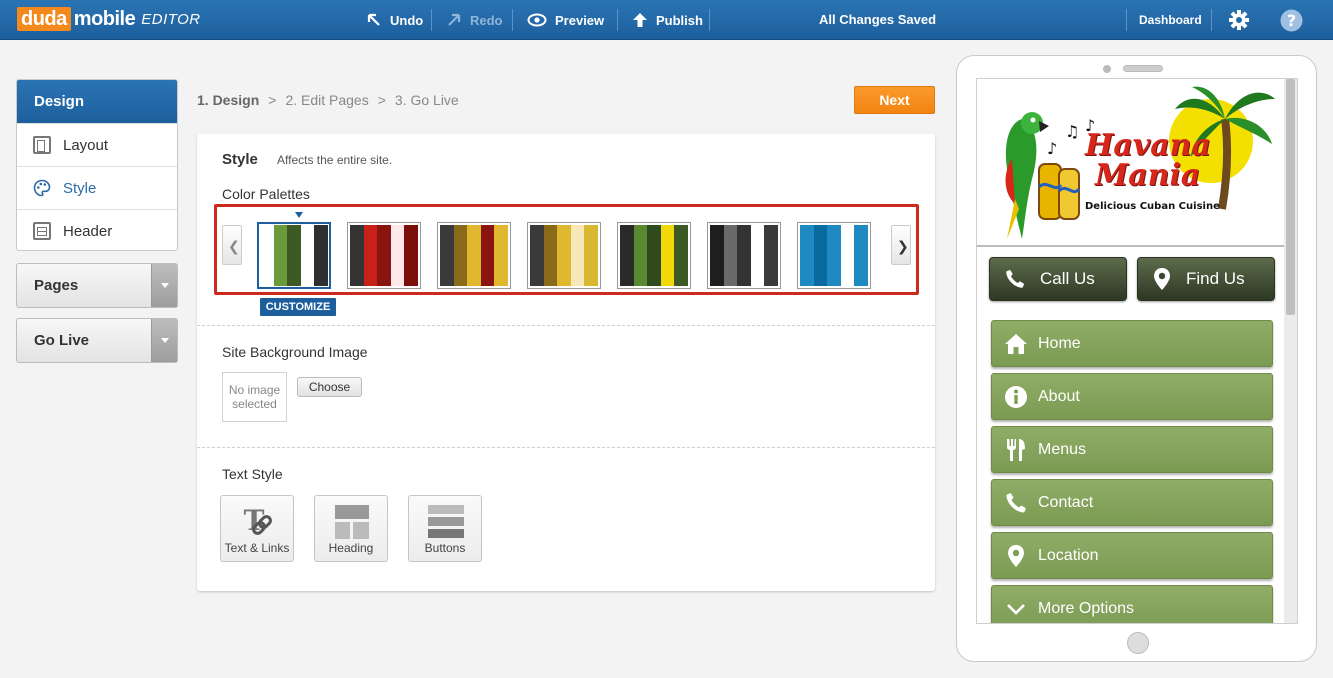 The image size is (1333, 678). Describe the element at coordinates (299, 215) in the screenshot. I see `selected-indicator-icon` at that location.